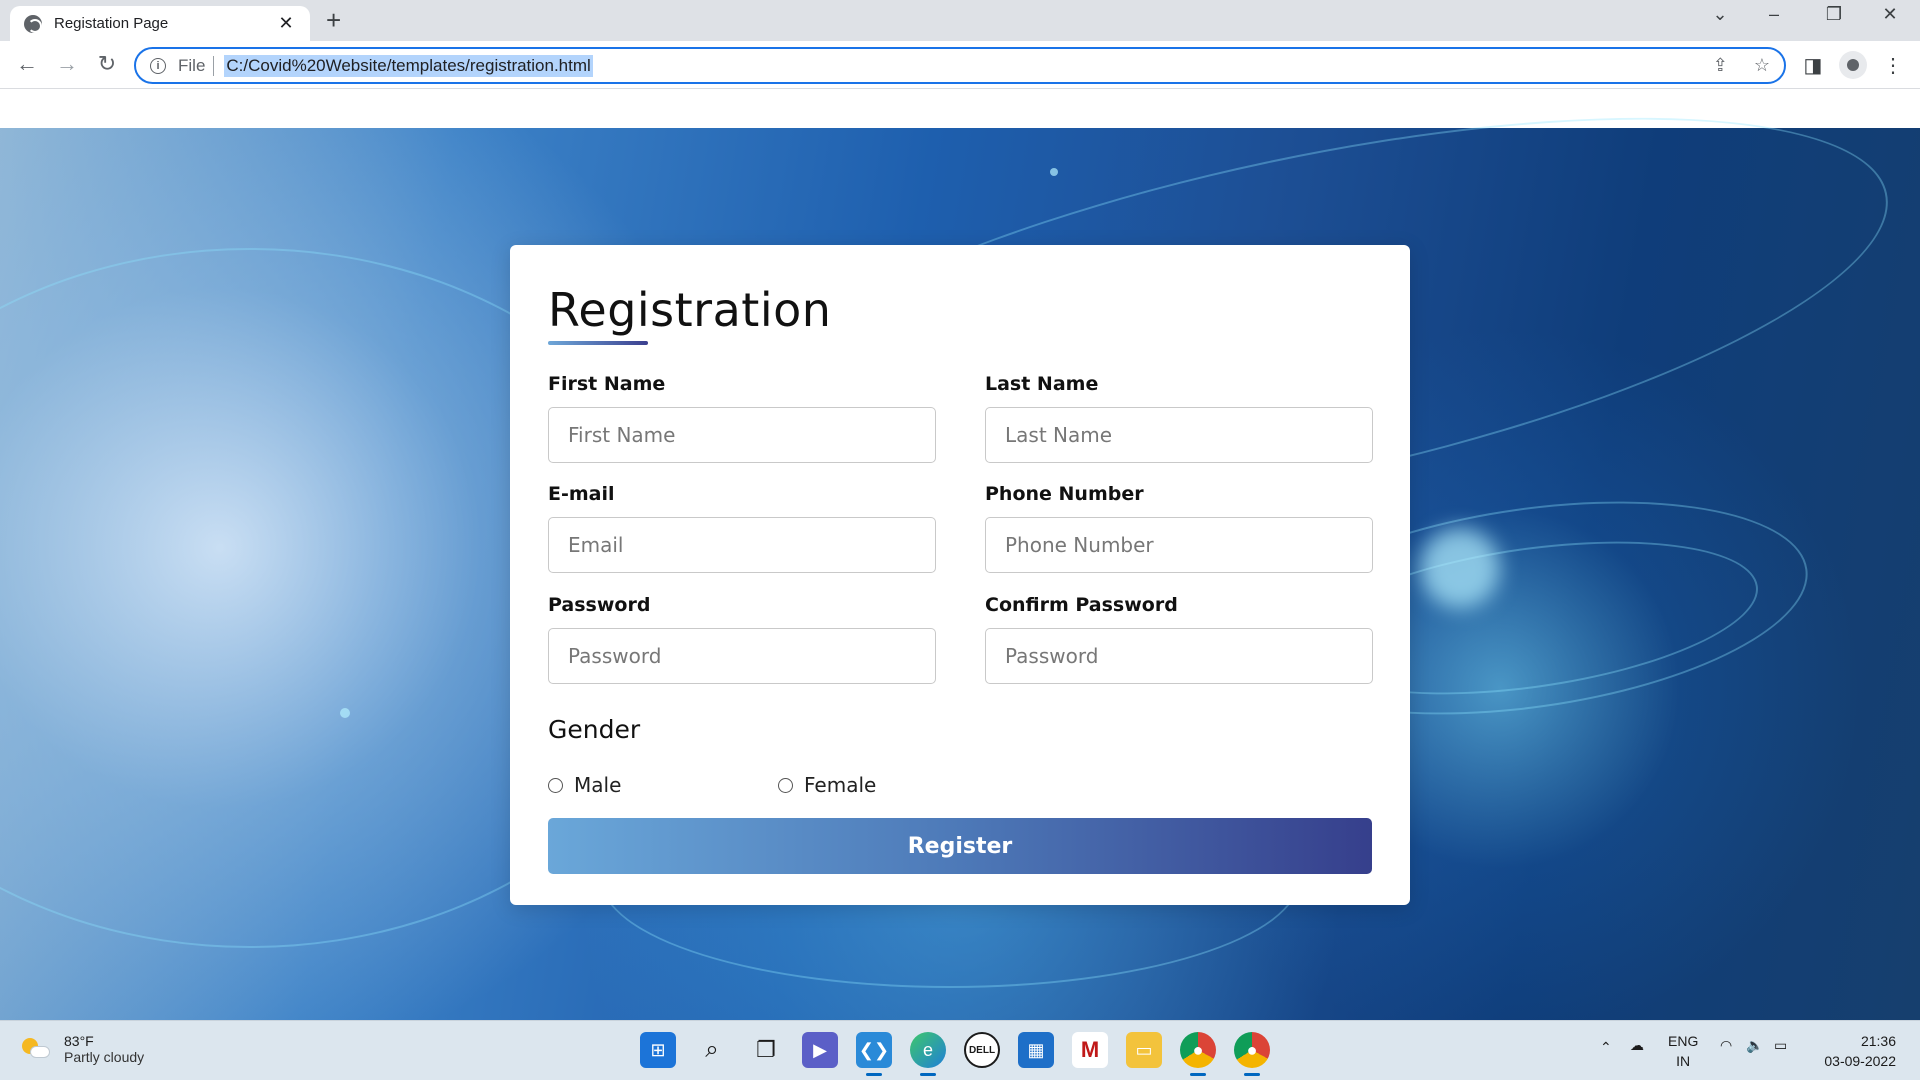 Image resolution: width=1920 pixels, height=1080 pixels. Describe the element at coordinates (785, 785) in the screenshot. I see `radio-female` at that location.